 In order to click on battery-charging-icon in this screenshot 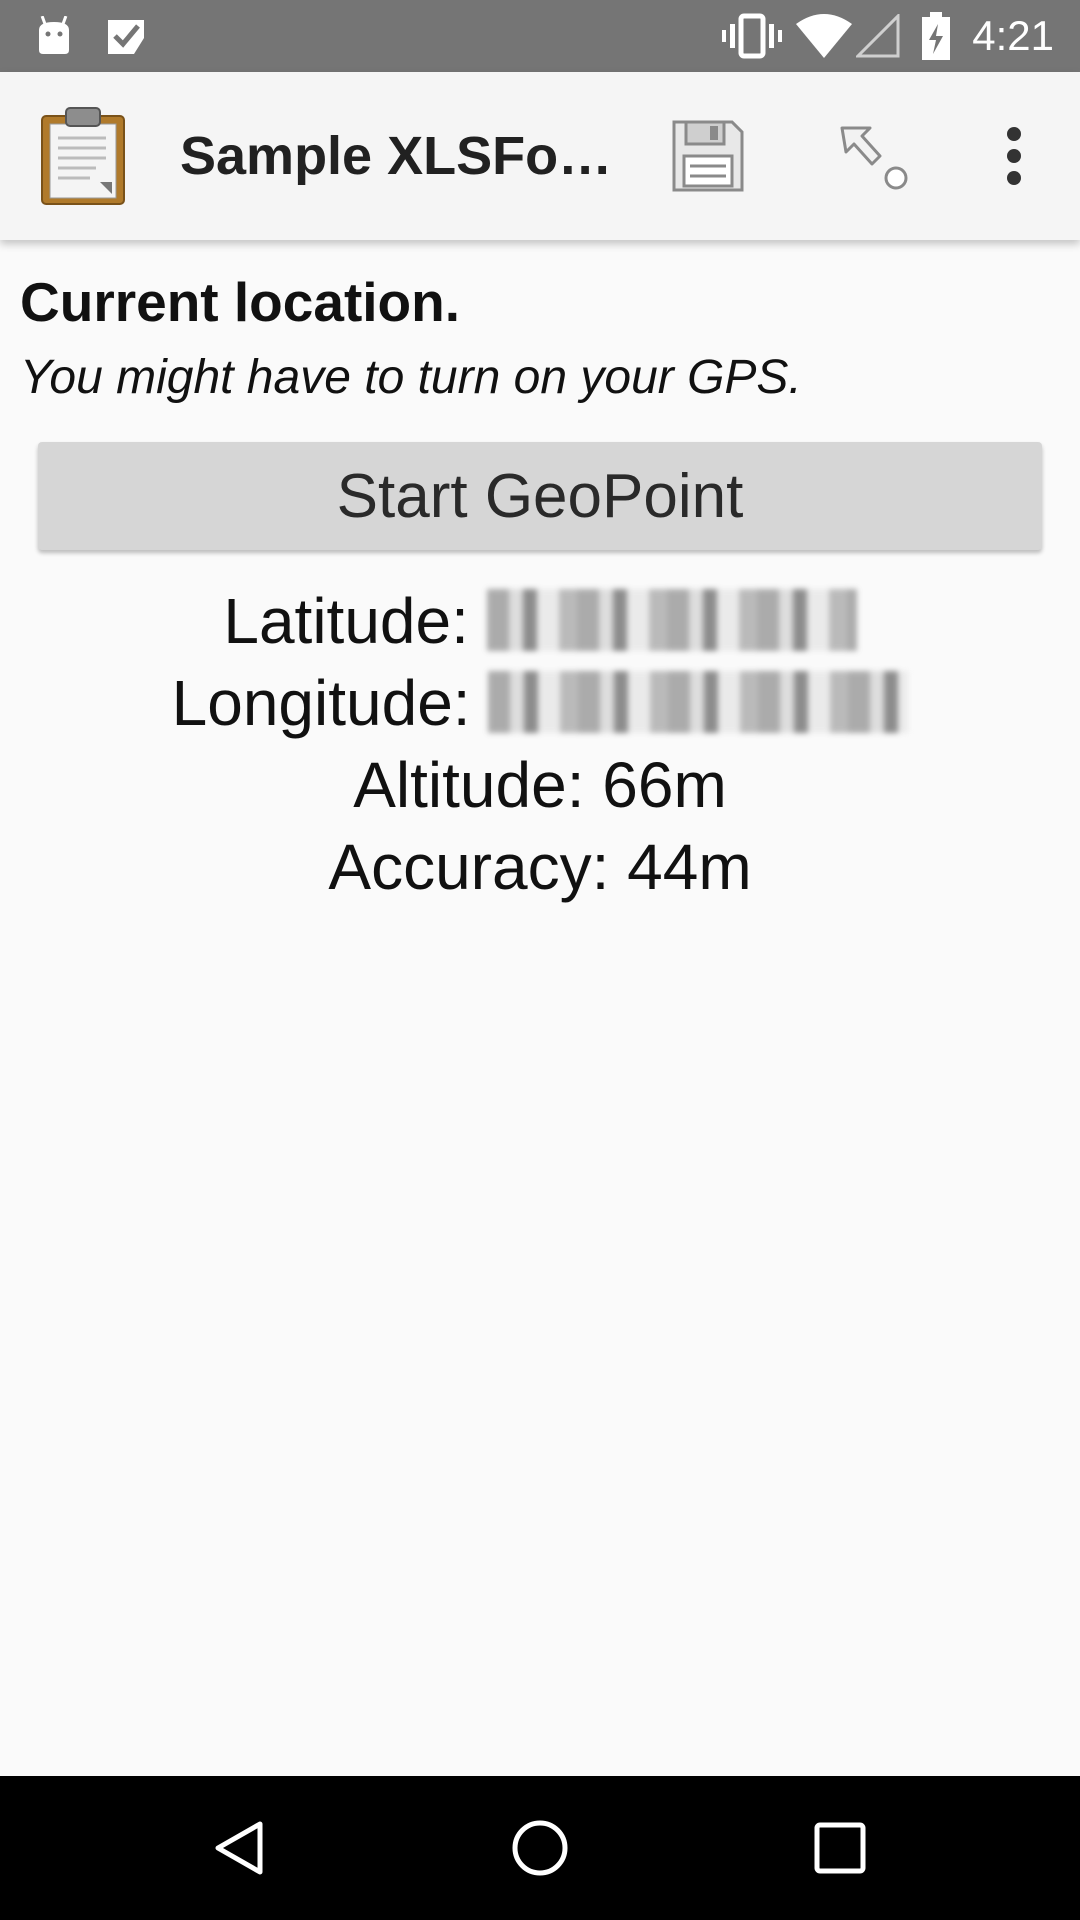, I will do `click(936, 36)`.